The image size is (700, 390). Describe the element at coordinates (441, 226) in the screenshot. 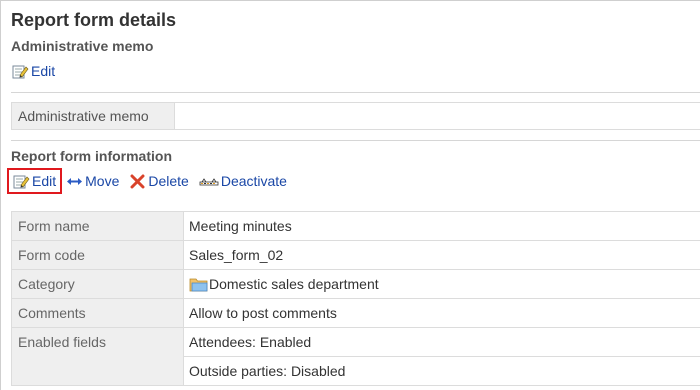

I see `form-name-value: Meeting minutes` at that location.